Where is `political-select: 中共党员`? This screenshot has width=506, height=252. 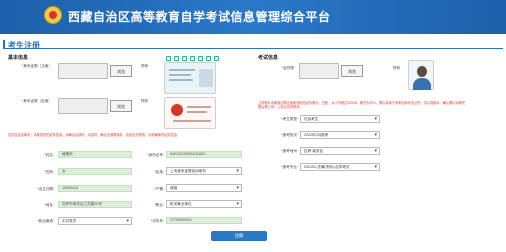
political-select: 中共党员 is located at coordinates (95, 221).